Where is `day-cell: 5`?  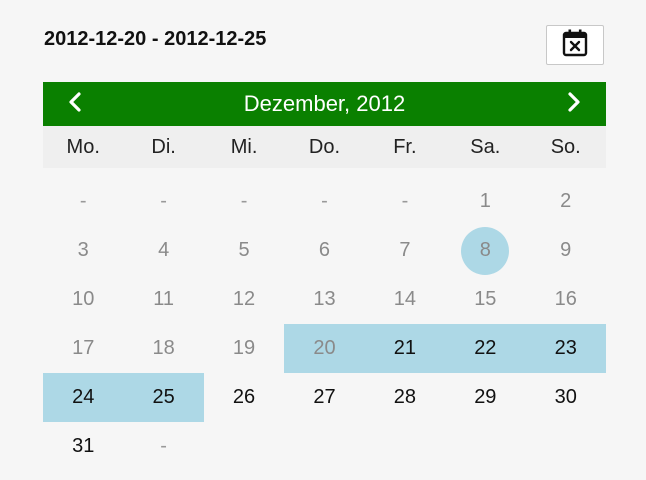
day-cell: 5 is located at coordinates (244, 250).